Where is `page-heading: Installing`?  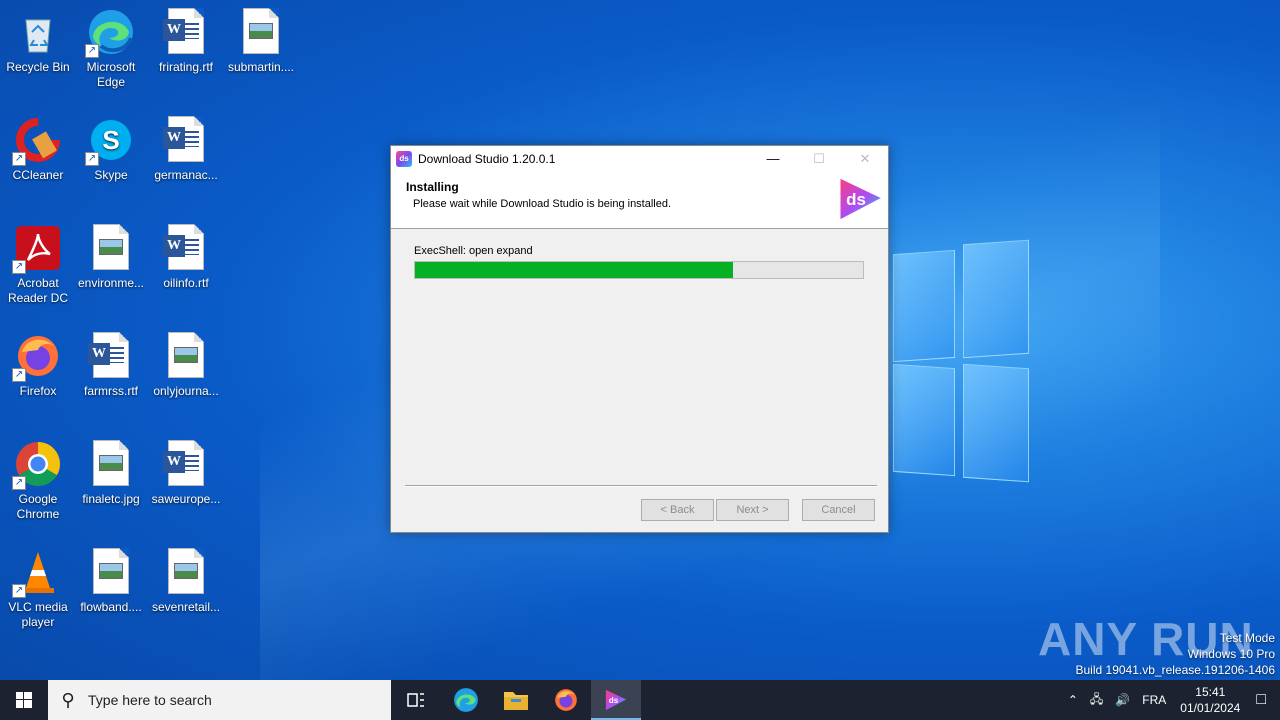
page-heading: Installing is located at coordinates (432, 187).